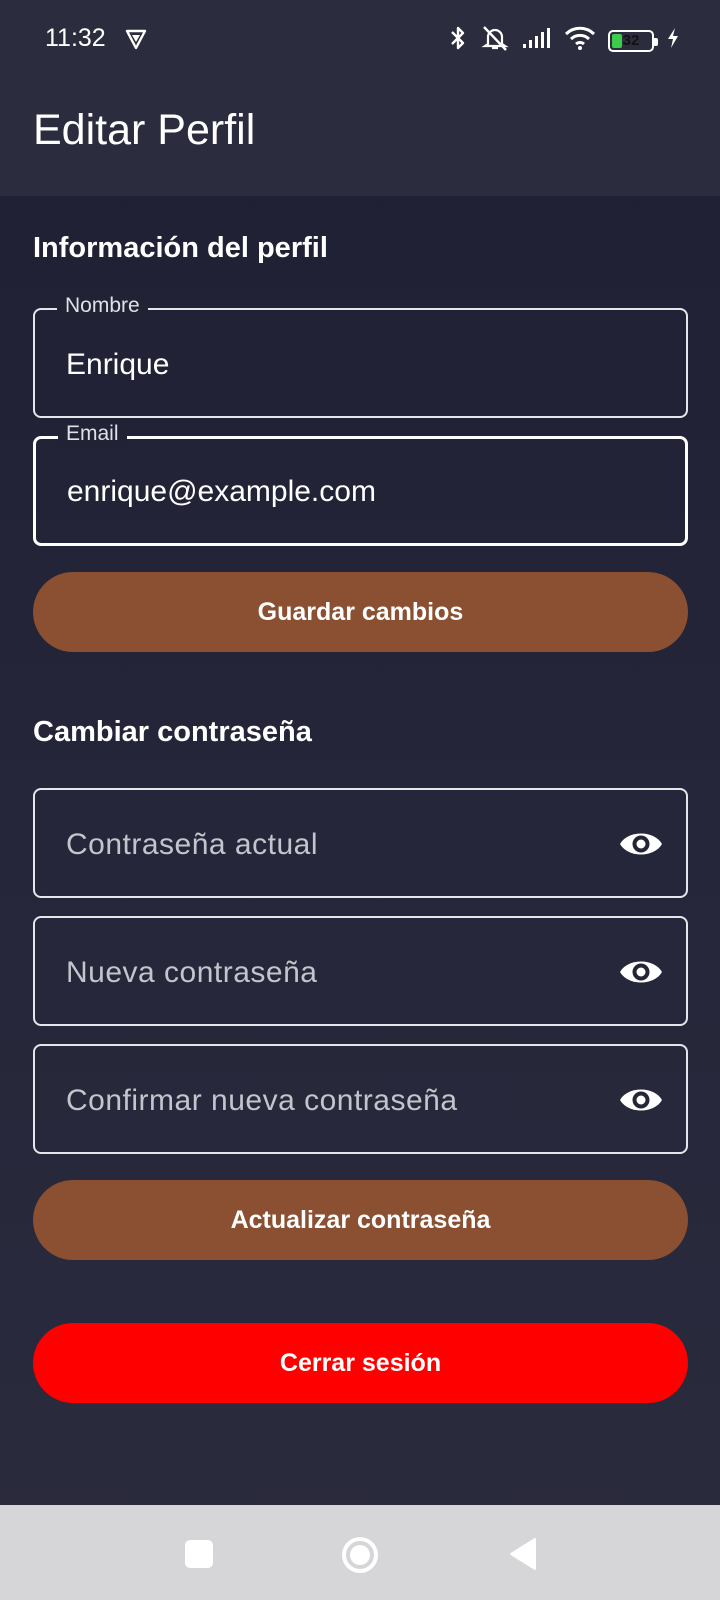 The width and height of the screenshot is (720, 1600). What do you see at coordinates (458, 40) in the screenshot?
I see `bluetooth-icon` at bounding box center [458, 40].